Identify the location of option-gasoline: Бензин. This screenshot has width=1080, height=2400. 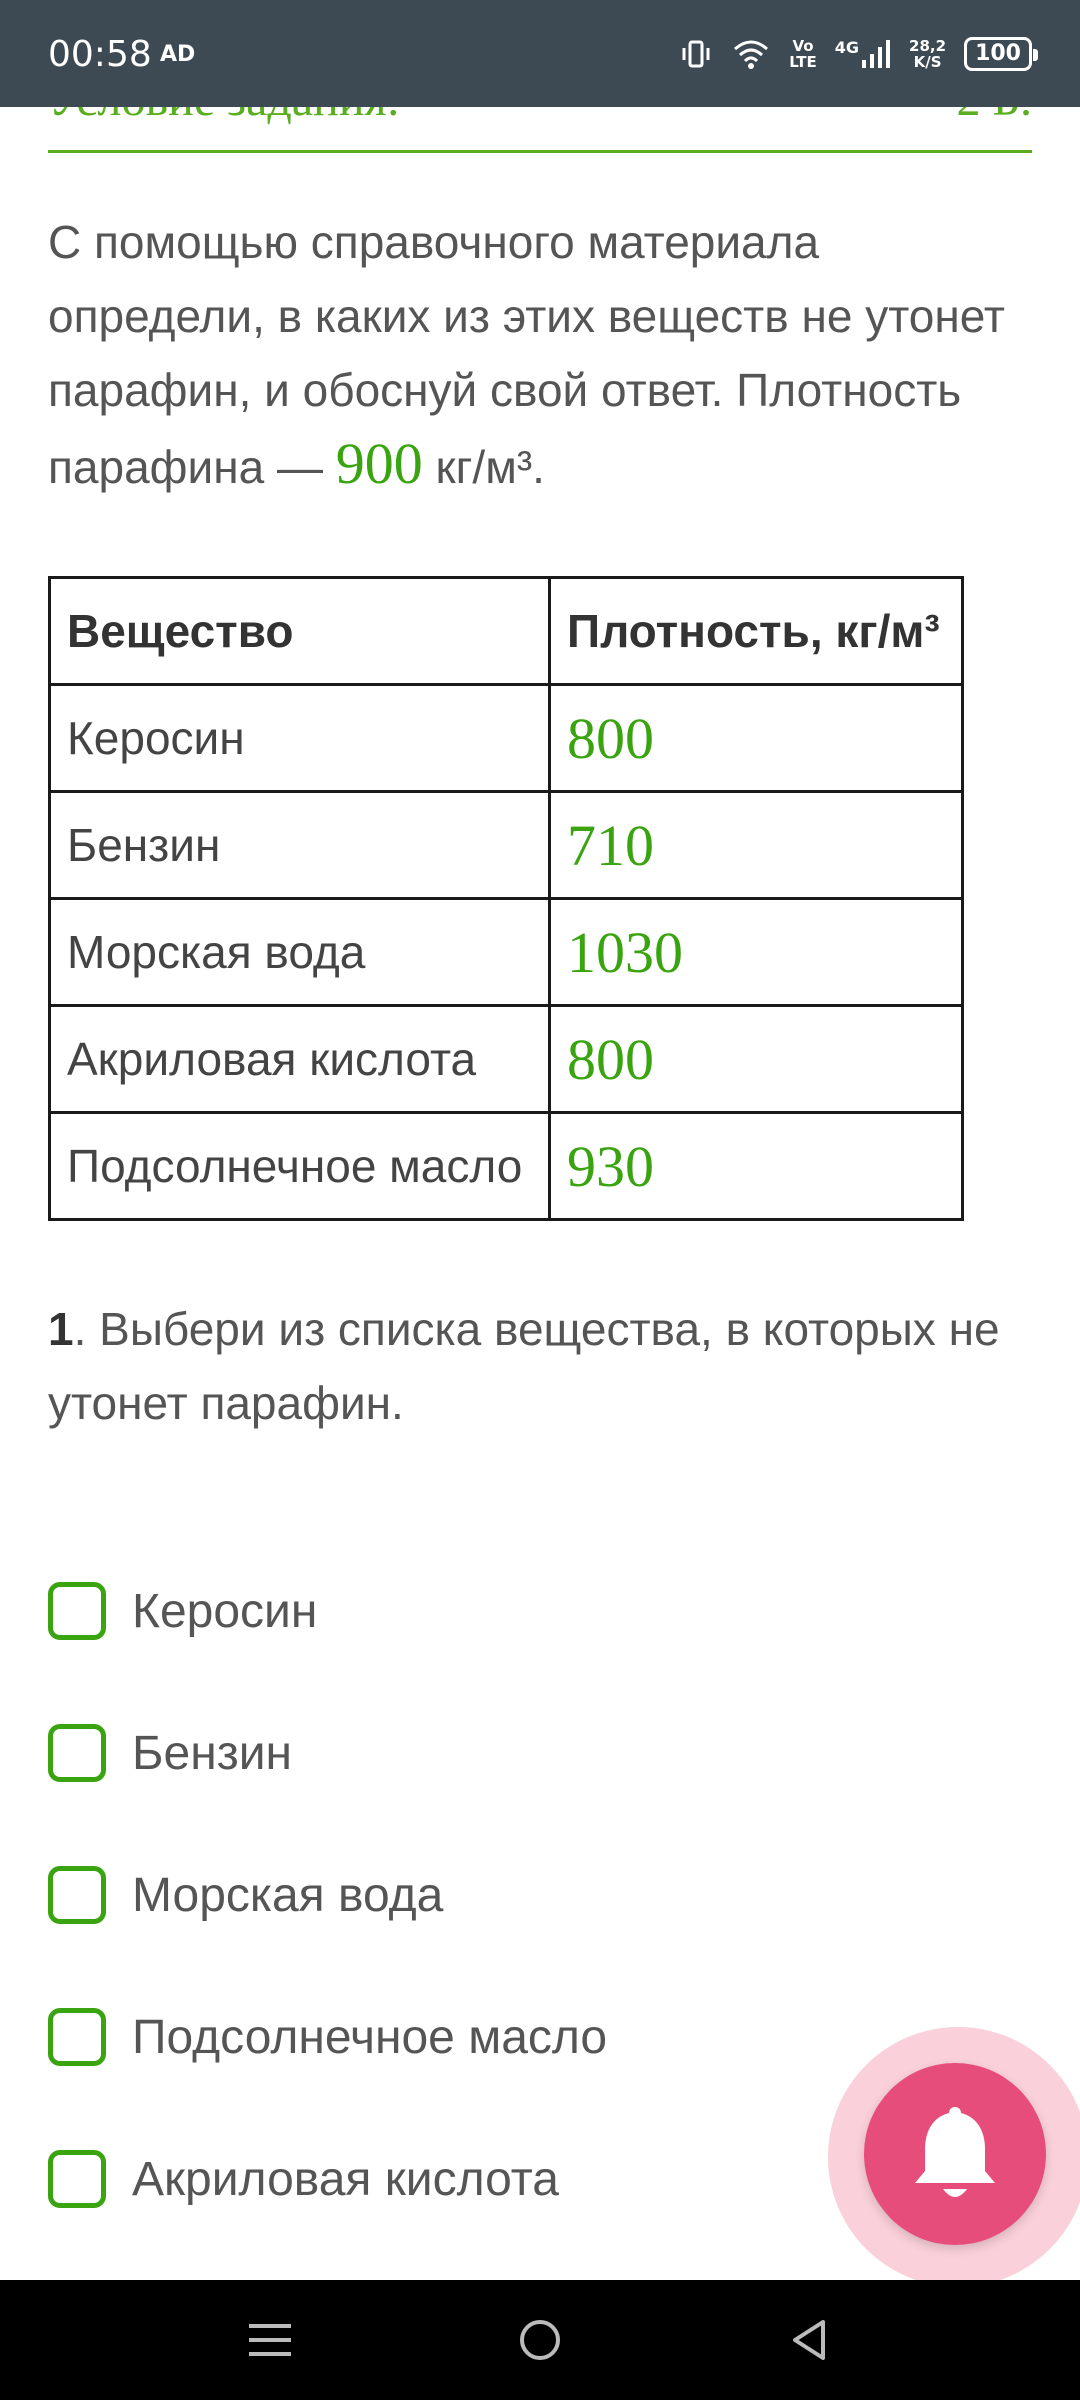
(327, 1753).